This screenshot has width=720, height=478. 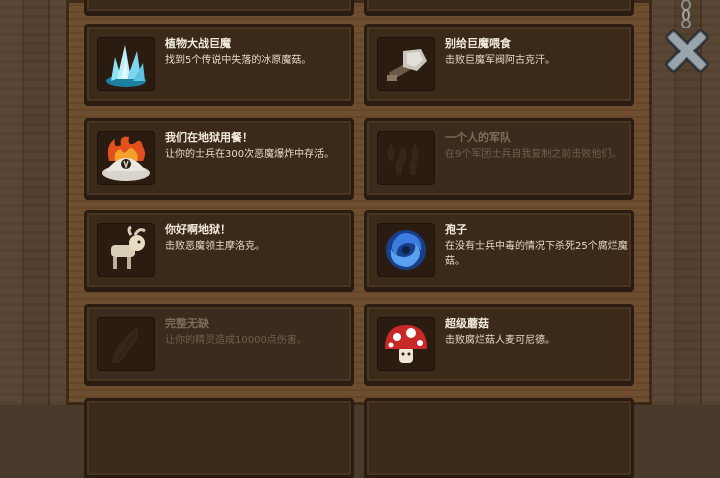 What do you see at coordinates (536, 254) in the screenshot?
I see `achievement-description: 在没有士兵中毒的情况下杀死25个腐烂魔菇。` at bounding box center [536, 254].